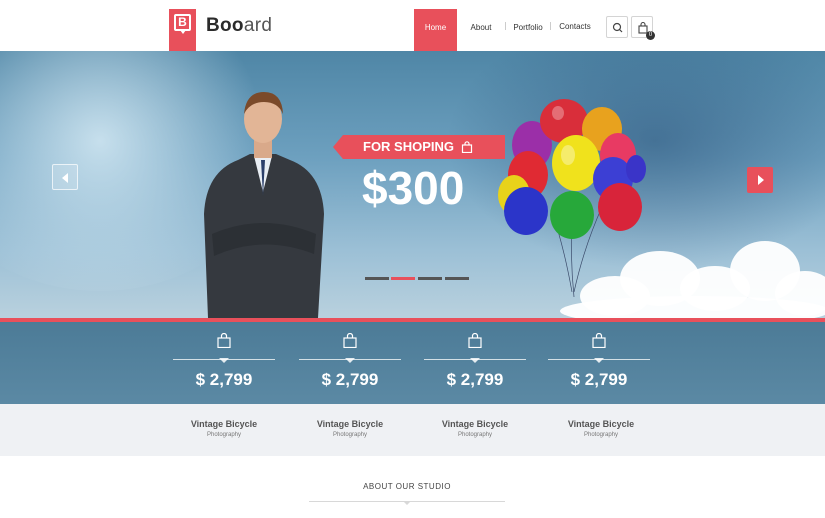 The image size is (825, 518). I want to click on balloons-image, so click(572, 198).